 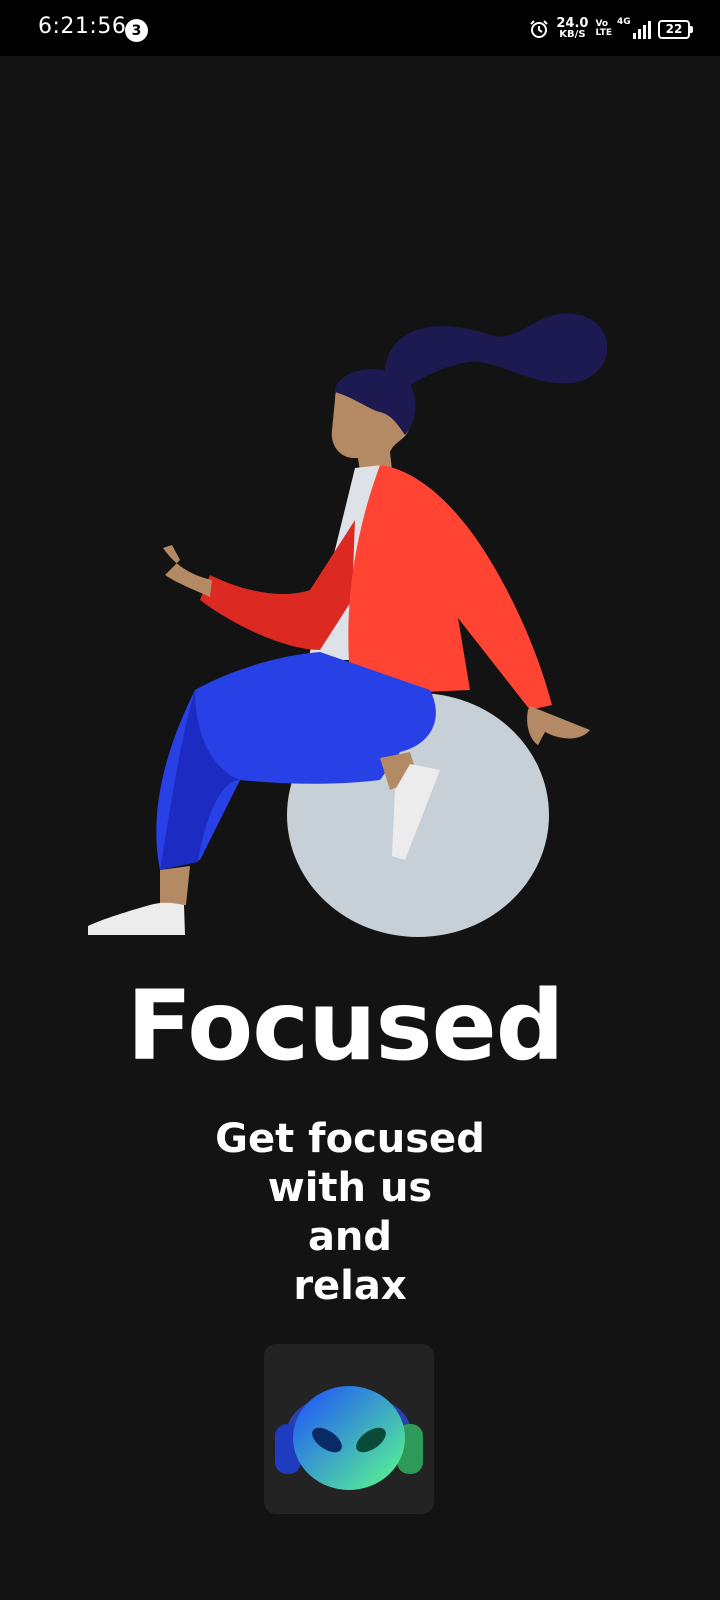 I want to click on subtitle-line: with us, so click(x=350, y=1188).